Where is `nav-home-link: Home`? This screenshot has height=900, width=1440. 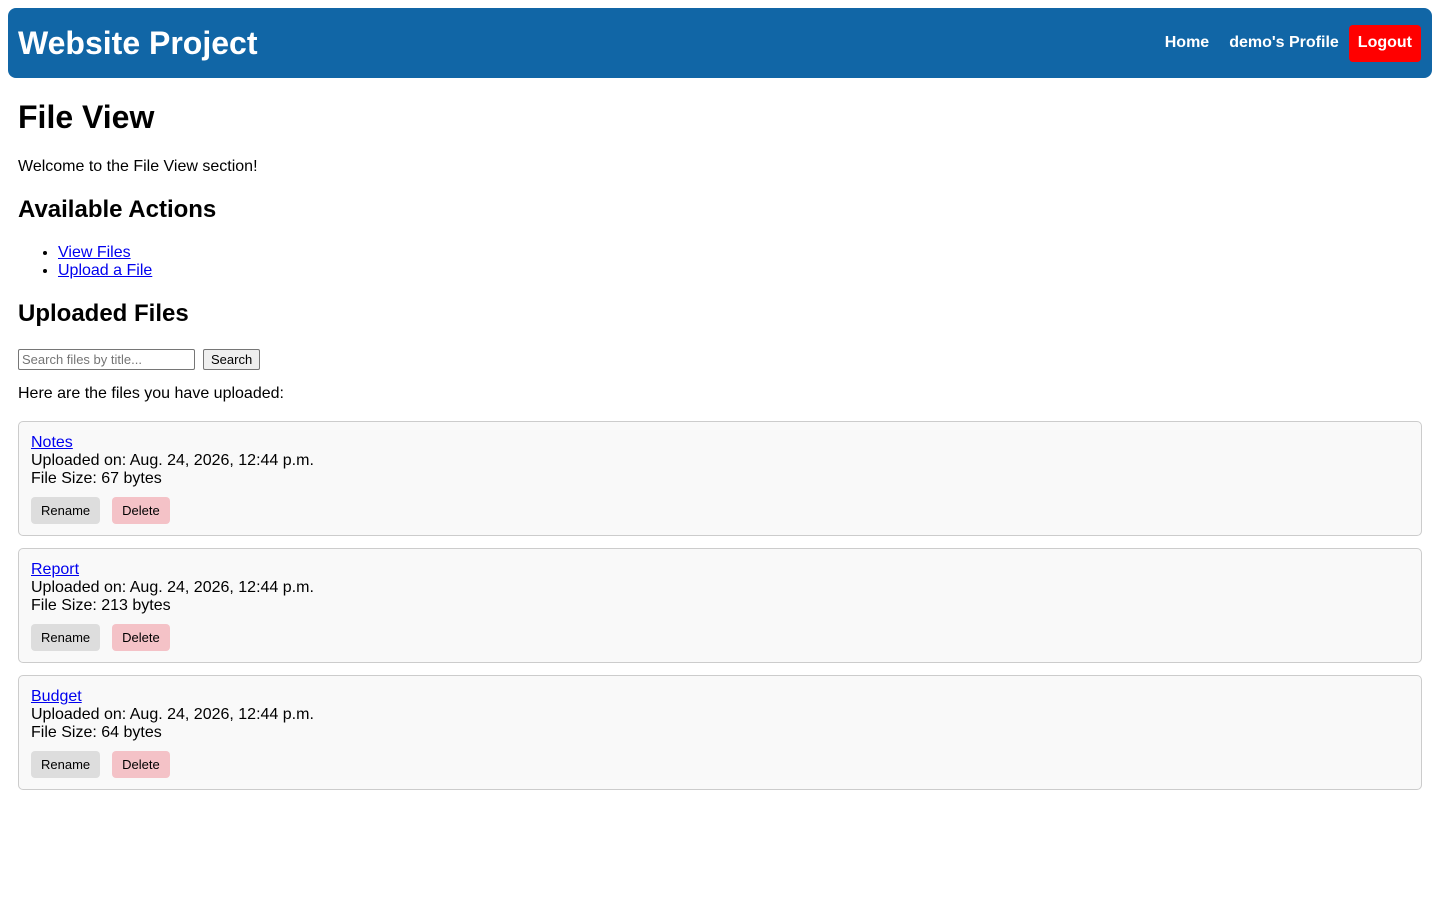
nav-home-link: Home is located at coordinates (1187, 43).